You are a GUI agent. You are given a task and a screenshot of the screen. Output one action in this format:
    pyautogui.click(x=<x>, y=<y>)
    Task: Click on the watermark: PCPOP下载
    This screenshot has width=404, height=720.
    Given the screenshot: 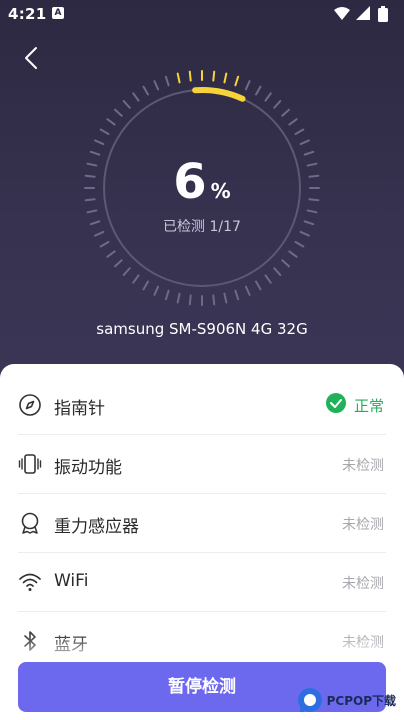 What is the action you would take?
    pyautogui.click(x=346, y=700)
    